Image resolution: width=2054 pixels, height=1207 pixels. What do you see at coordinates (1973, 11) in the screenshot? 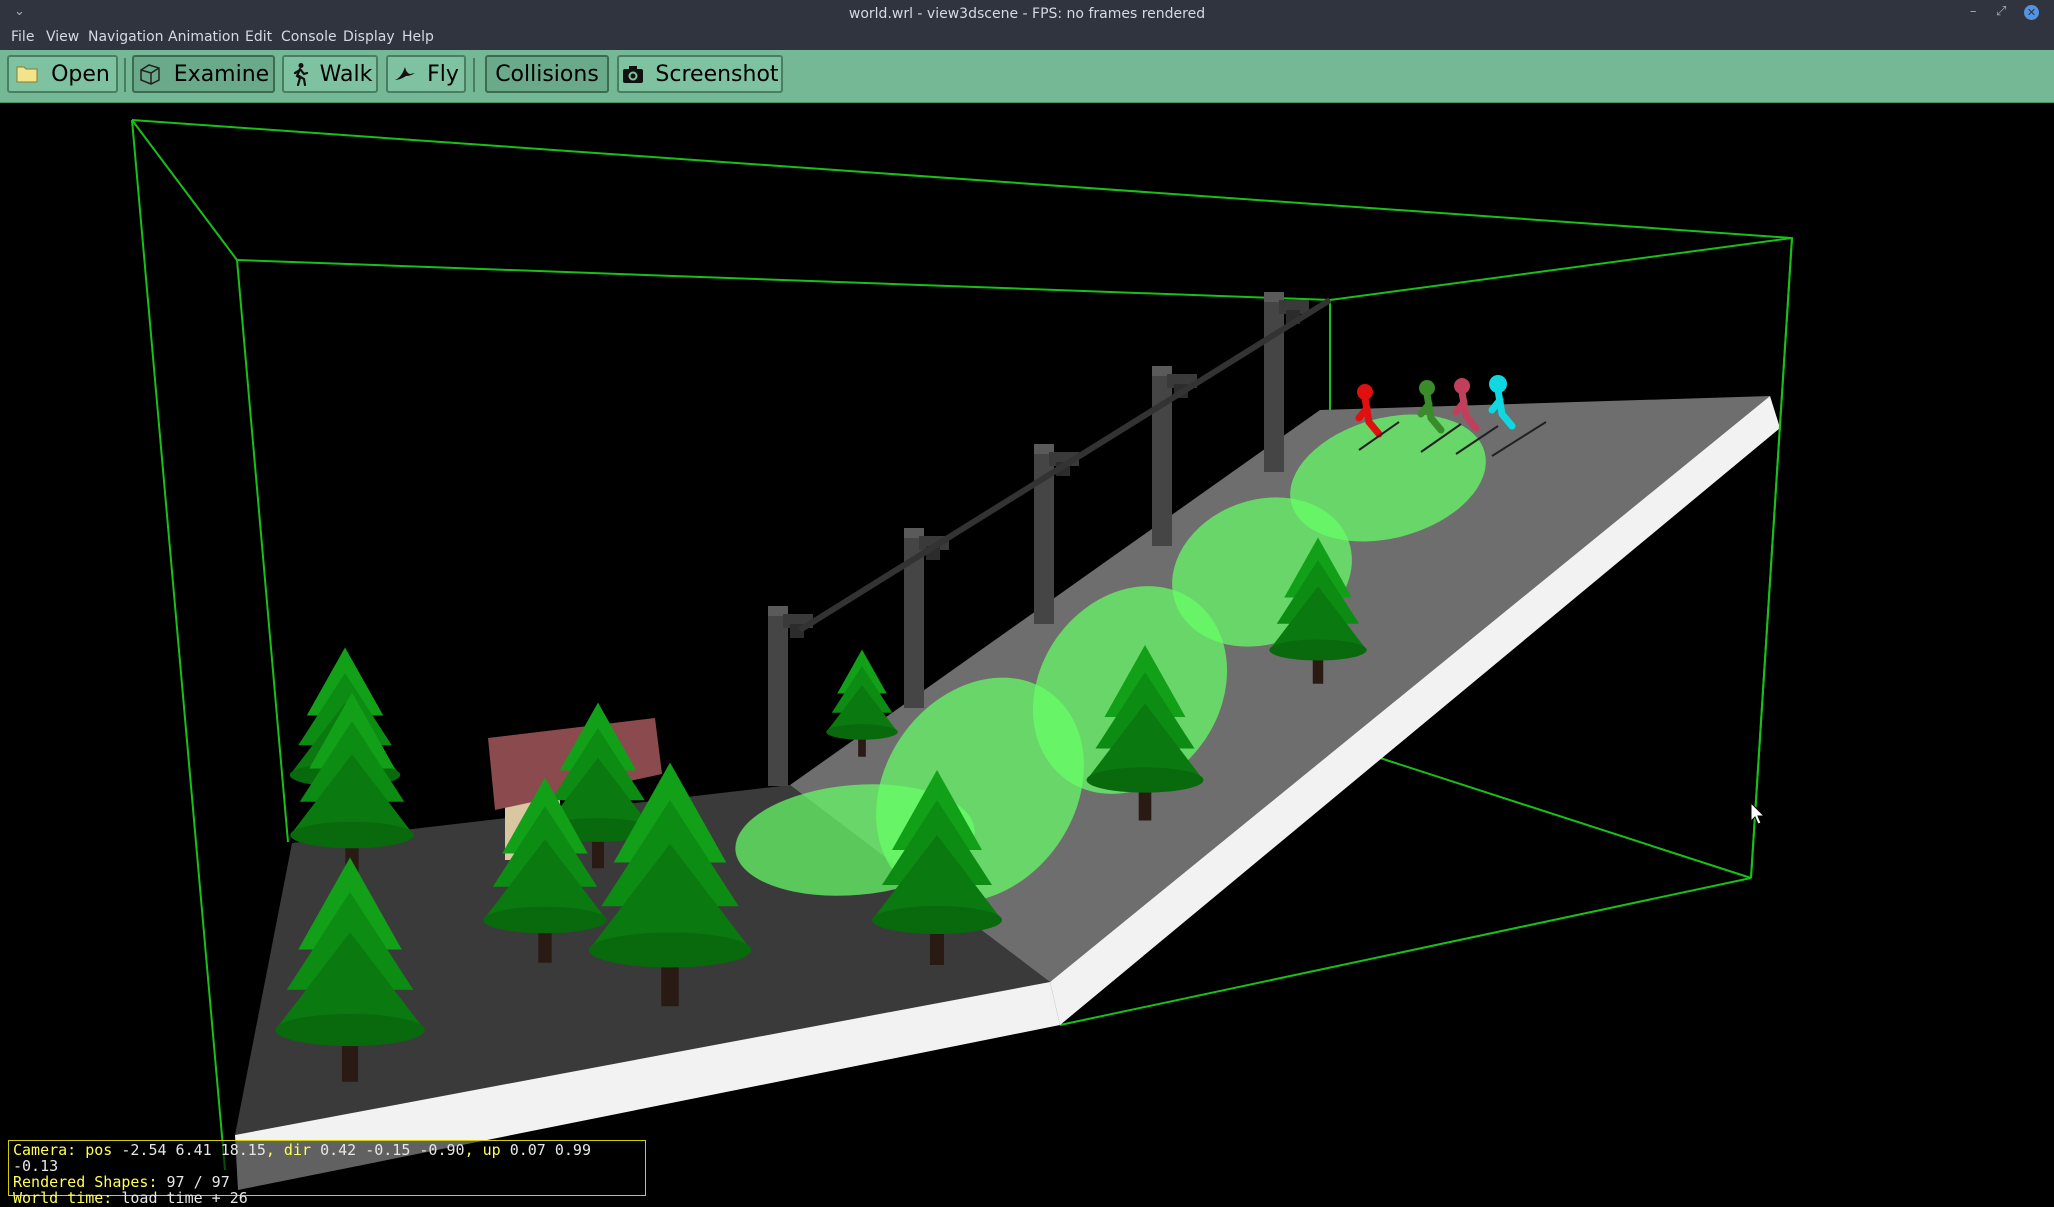
I see `minimize-icon: –` at bounding box center [1973, 11].